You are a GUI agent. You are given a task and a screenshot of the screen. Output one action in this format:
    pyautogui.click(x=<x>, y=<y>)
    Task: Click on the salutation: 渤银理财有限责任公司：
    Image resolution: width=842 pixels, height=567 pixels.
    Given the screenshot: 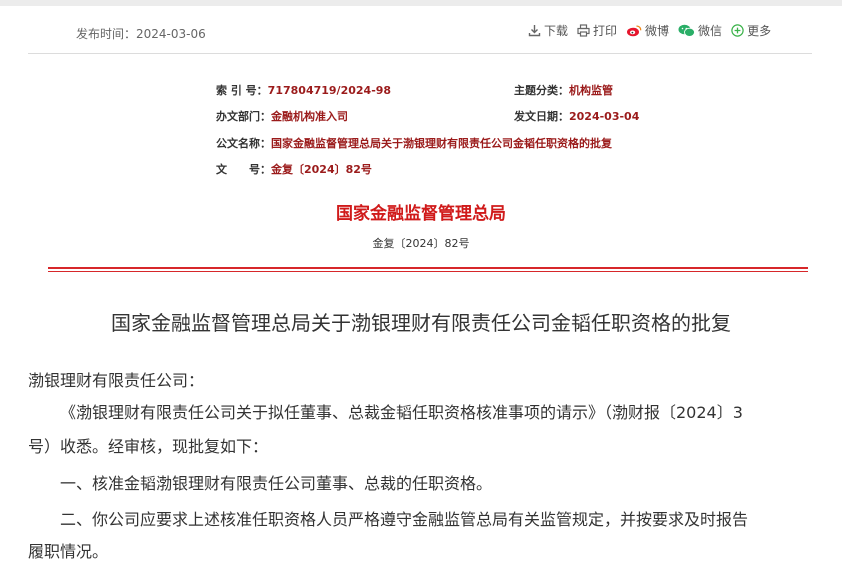 What is the action you would take?
    pyautogui.click(x=116, y=380)
    